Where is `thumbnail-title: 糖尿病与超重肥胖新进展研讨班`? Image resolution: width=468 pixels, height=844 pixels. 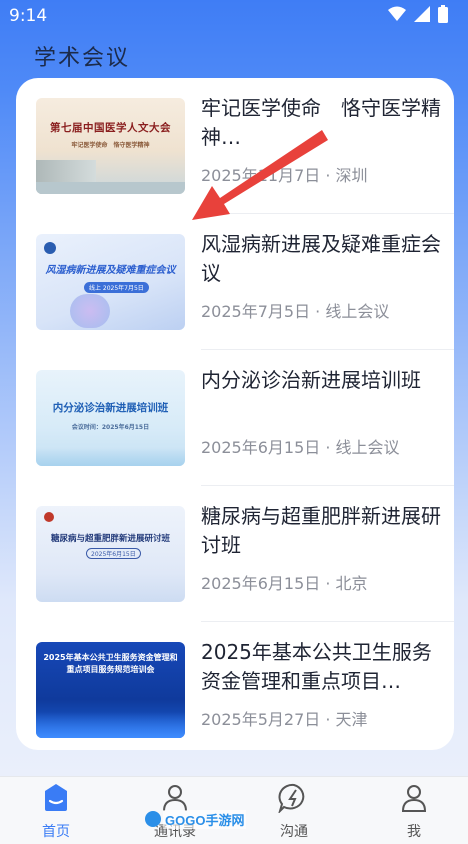 thumbnail-title: 糖尿病与超重肥胖新进展研讨班 is located at coordinates (110, 539).